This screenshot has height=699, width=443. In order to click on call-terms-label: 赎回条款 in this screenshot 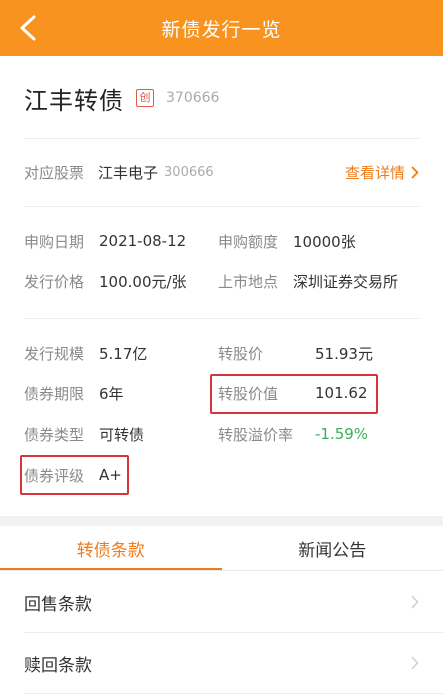, I will do `click(58, 665)`.